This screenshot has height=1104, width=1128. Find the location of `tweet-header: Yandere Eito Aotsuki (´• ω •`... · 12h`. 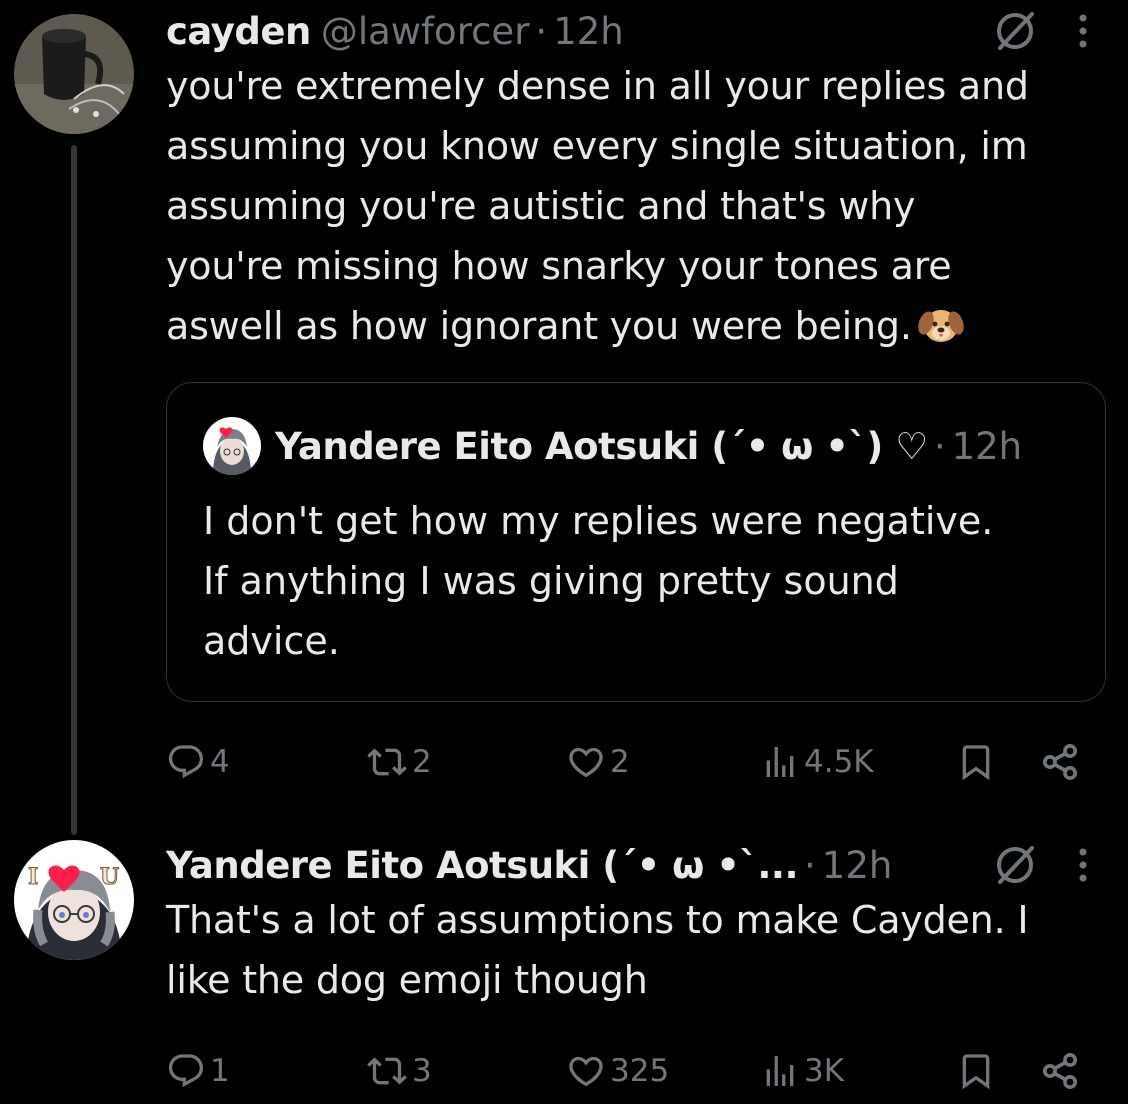

tweet-header: Yandere Eito Aotsuki (´• ω •`... · 12h is located at coordinates (632, 865).